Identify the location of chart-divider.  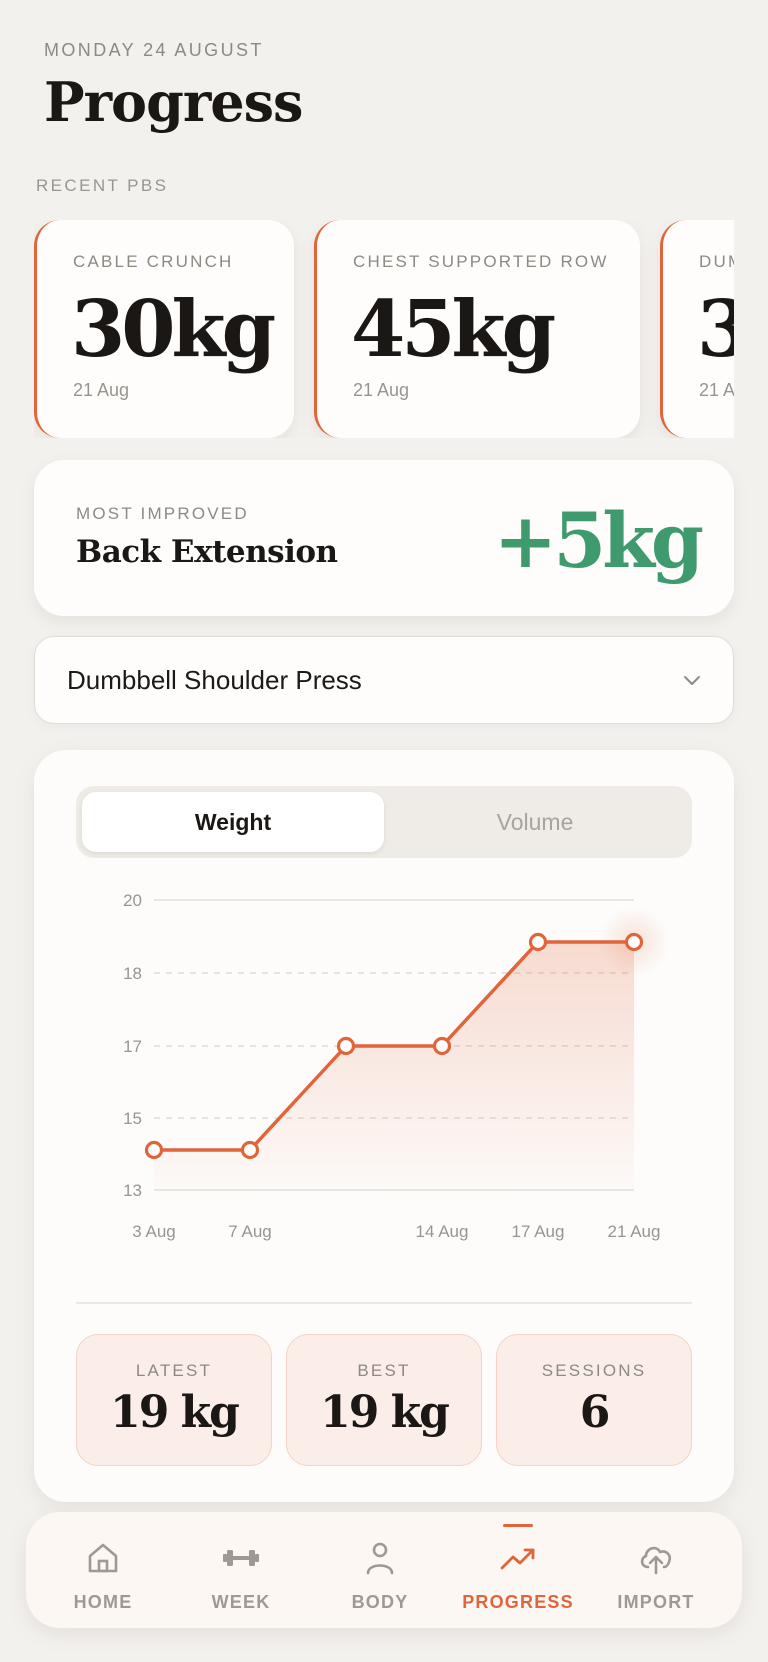
(384, 1303).